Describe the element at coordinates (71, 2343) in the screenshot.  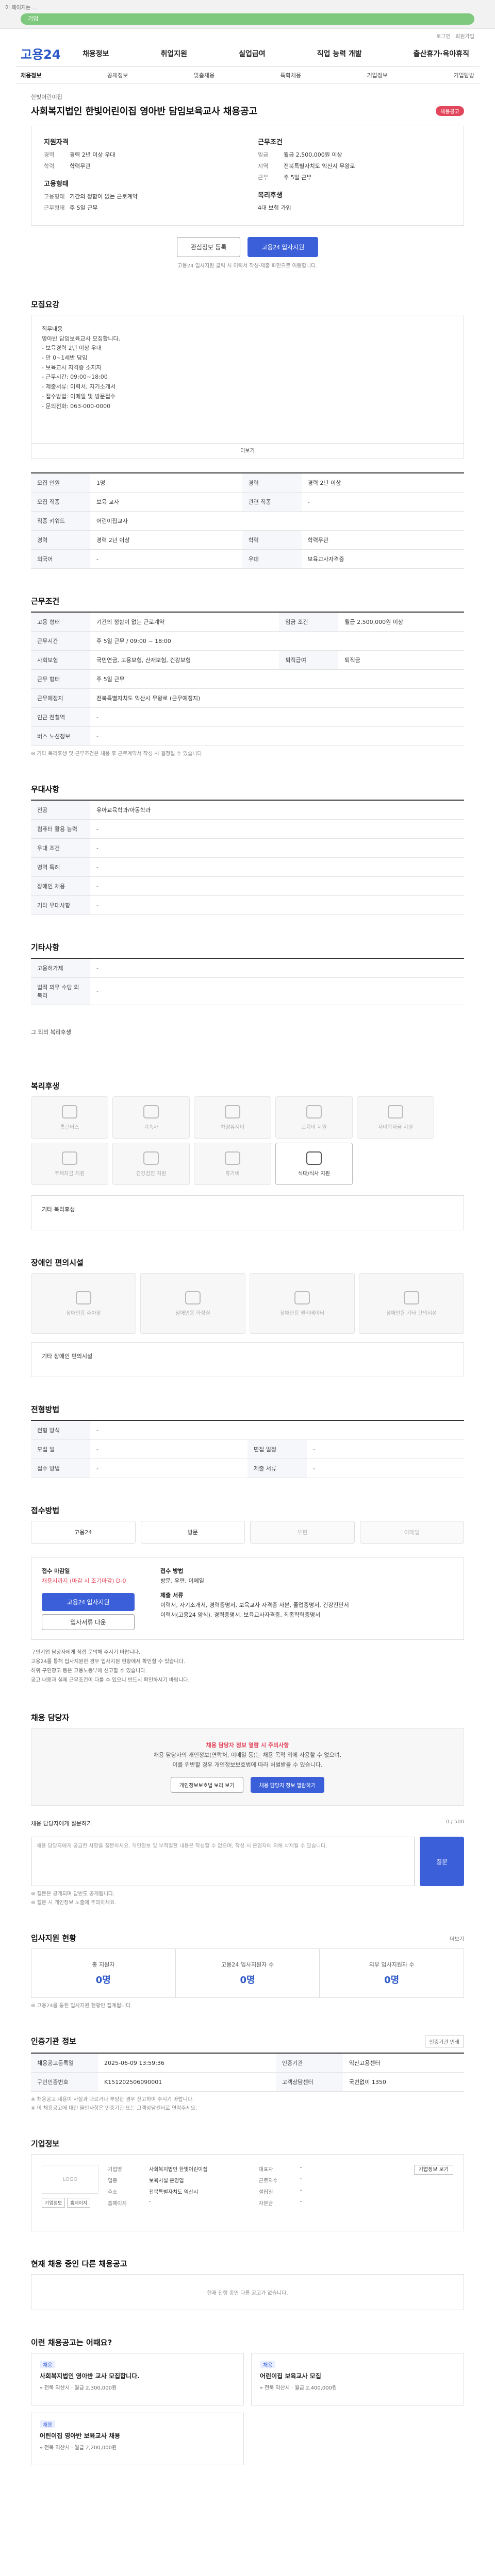
I see `section-title: 이런 채용공고는 어때요?` at that location.